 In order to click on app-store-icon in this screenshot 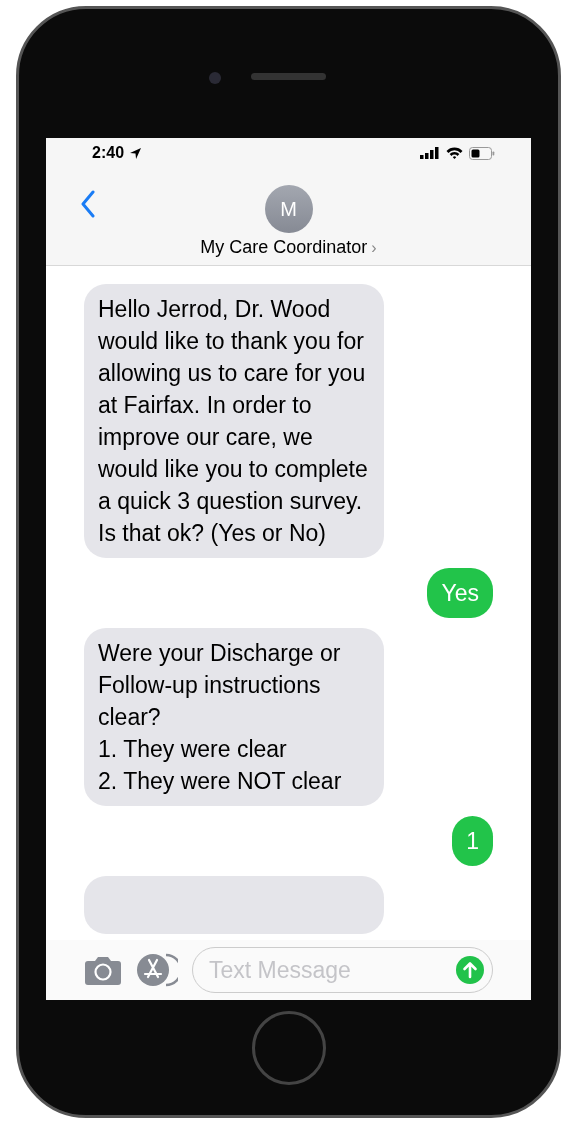, I will do `click(157, 970)`.